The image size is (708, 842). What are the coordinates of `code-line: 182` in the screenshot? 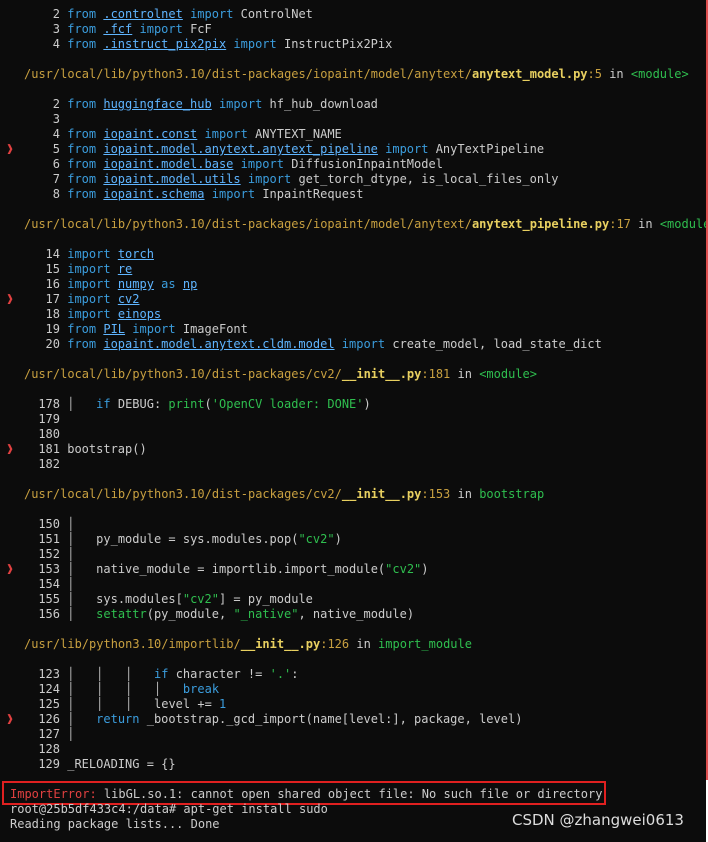 It's located at (49, 464).